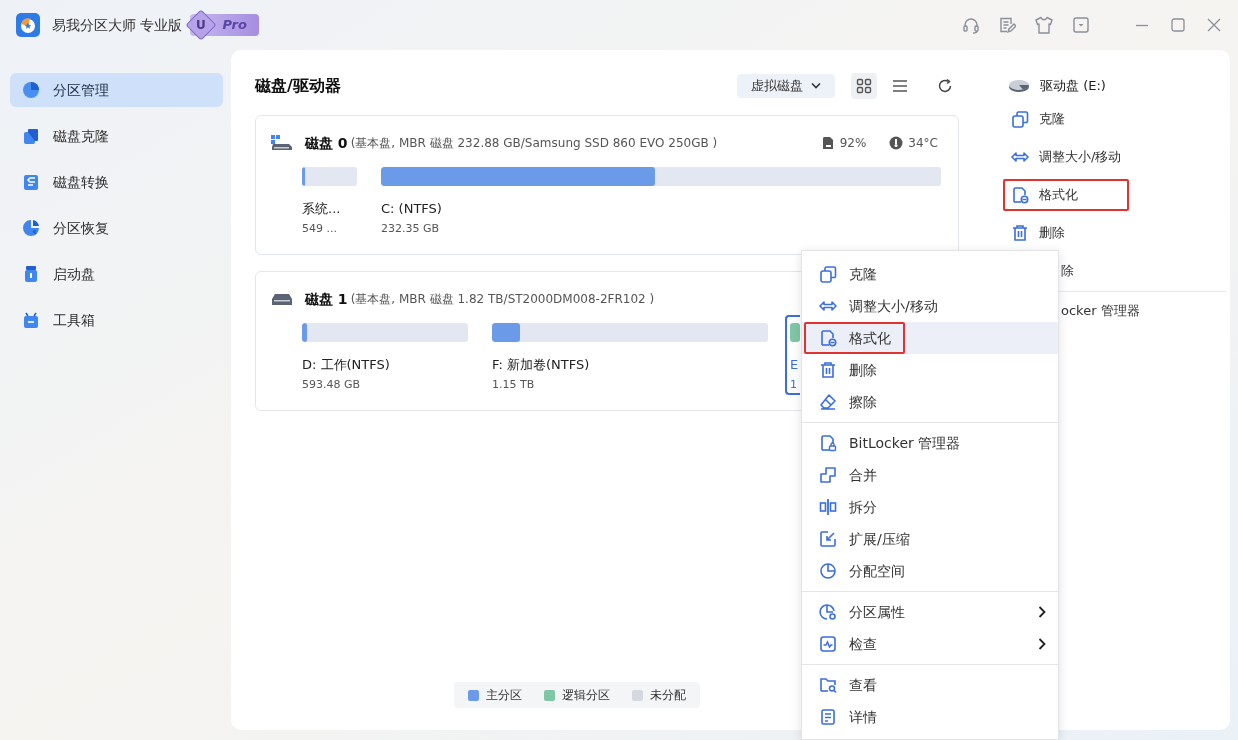 The height and width of the screenshot is (740, 1238). I want to click on merge-icon, so click(828, 475).